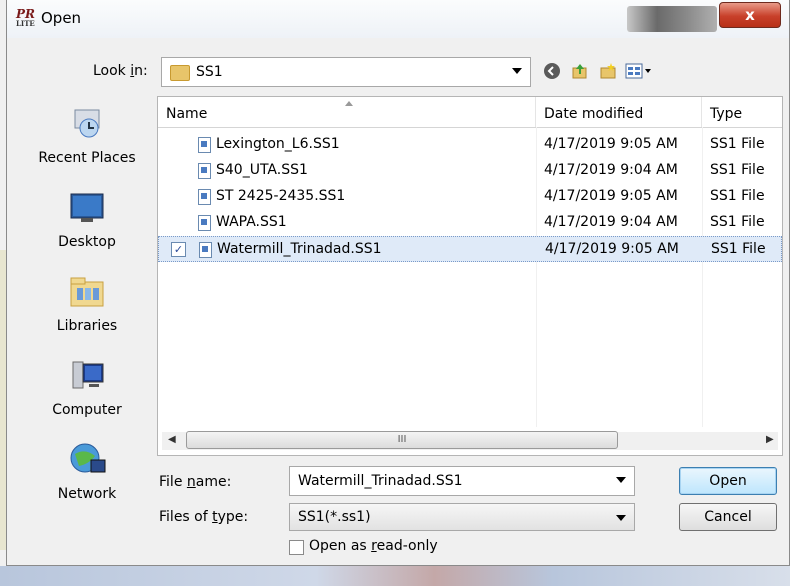 The image size is (790, 586). What do you see at coordinates (380, 481) in the screenshot?
I see `file-name-input: Watermill_Trinadad.SS1` at bounding box center [380, 481].